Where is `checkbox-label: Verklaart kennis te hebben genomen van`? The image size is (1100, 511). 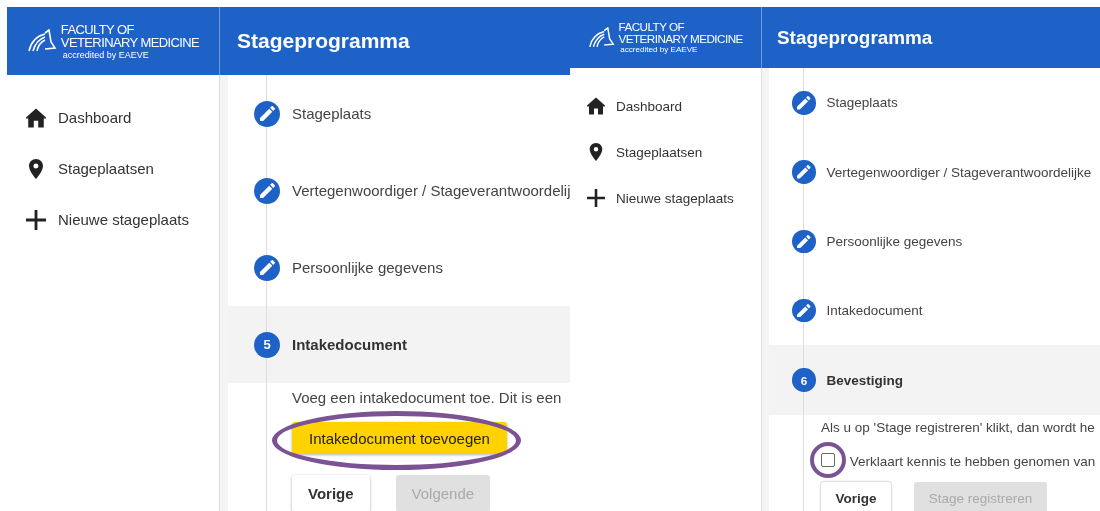 checkbox-label: Verklaart kennis te hebben genomen van is located at coordinates (972, 461).